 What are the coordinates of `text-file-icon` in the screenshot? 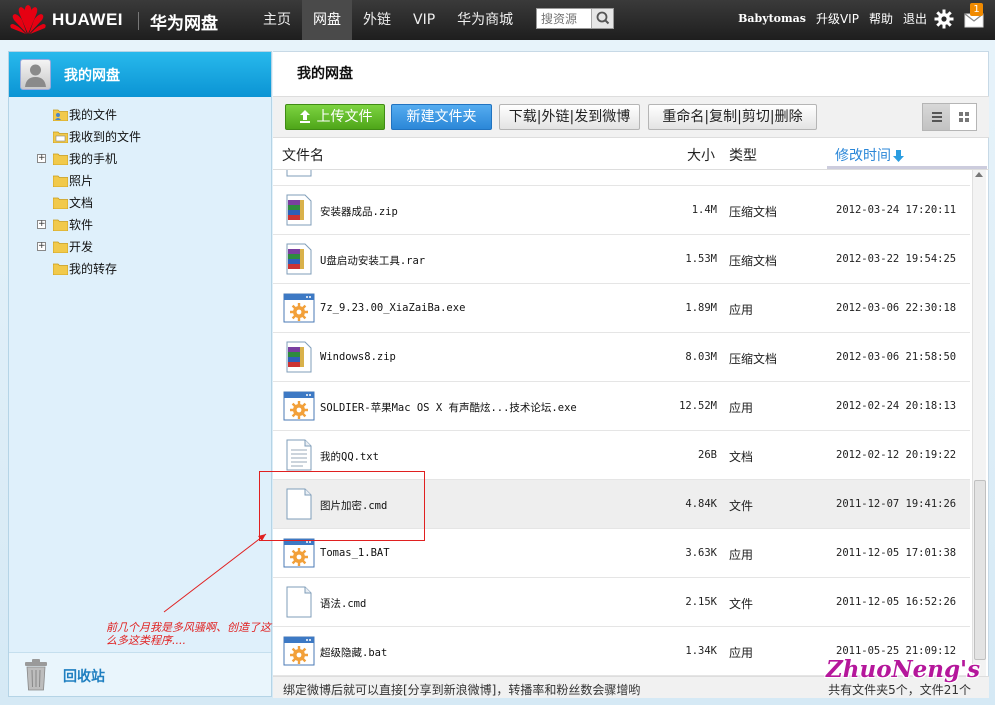 It's located at (299, 455).